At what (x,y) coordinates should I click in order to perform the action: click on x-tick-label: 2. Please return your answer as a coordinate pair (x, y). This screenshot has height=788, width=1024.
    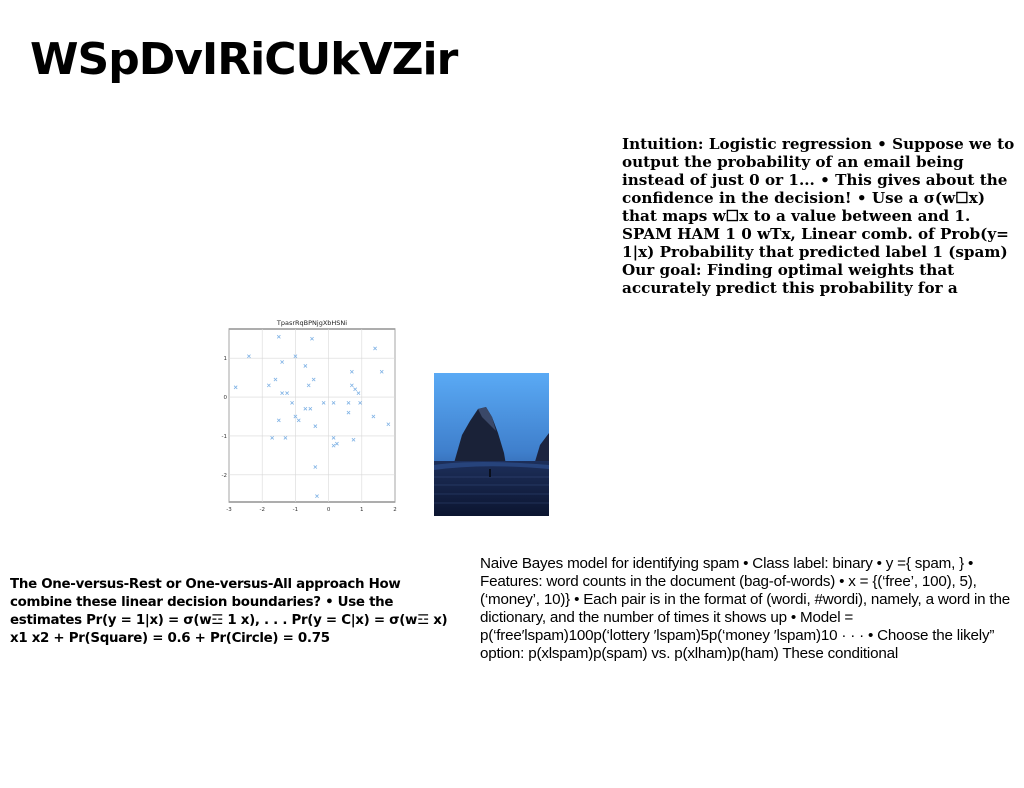
    Looking at the image, I should click on (395, 510).